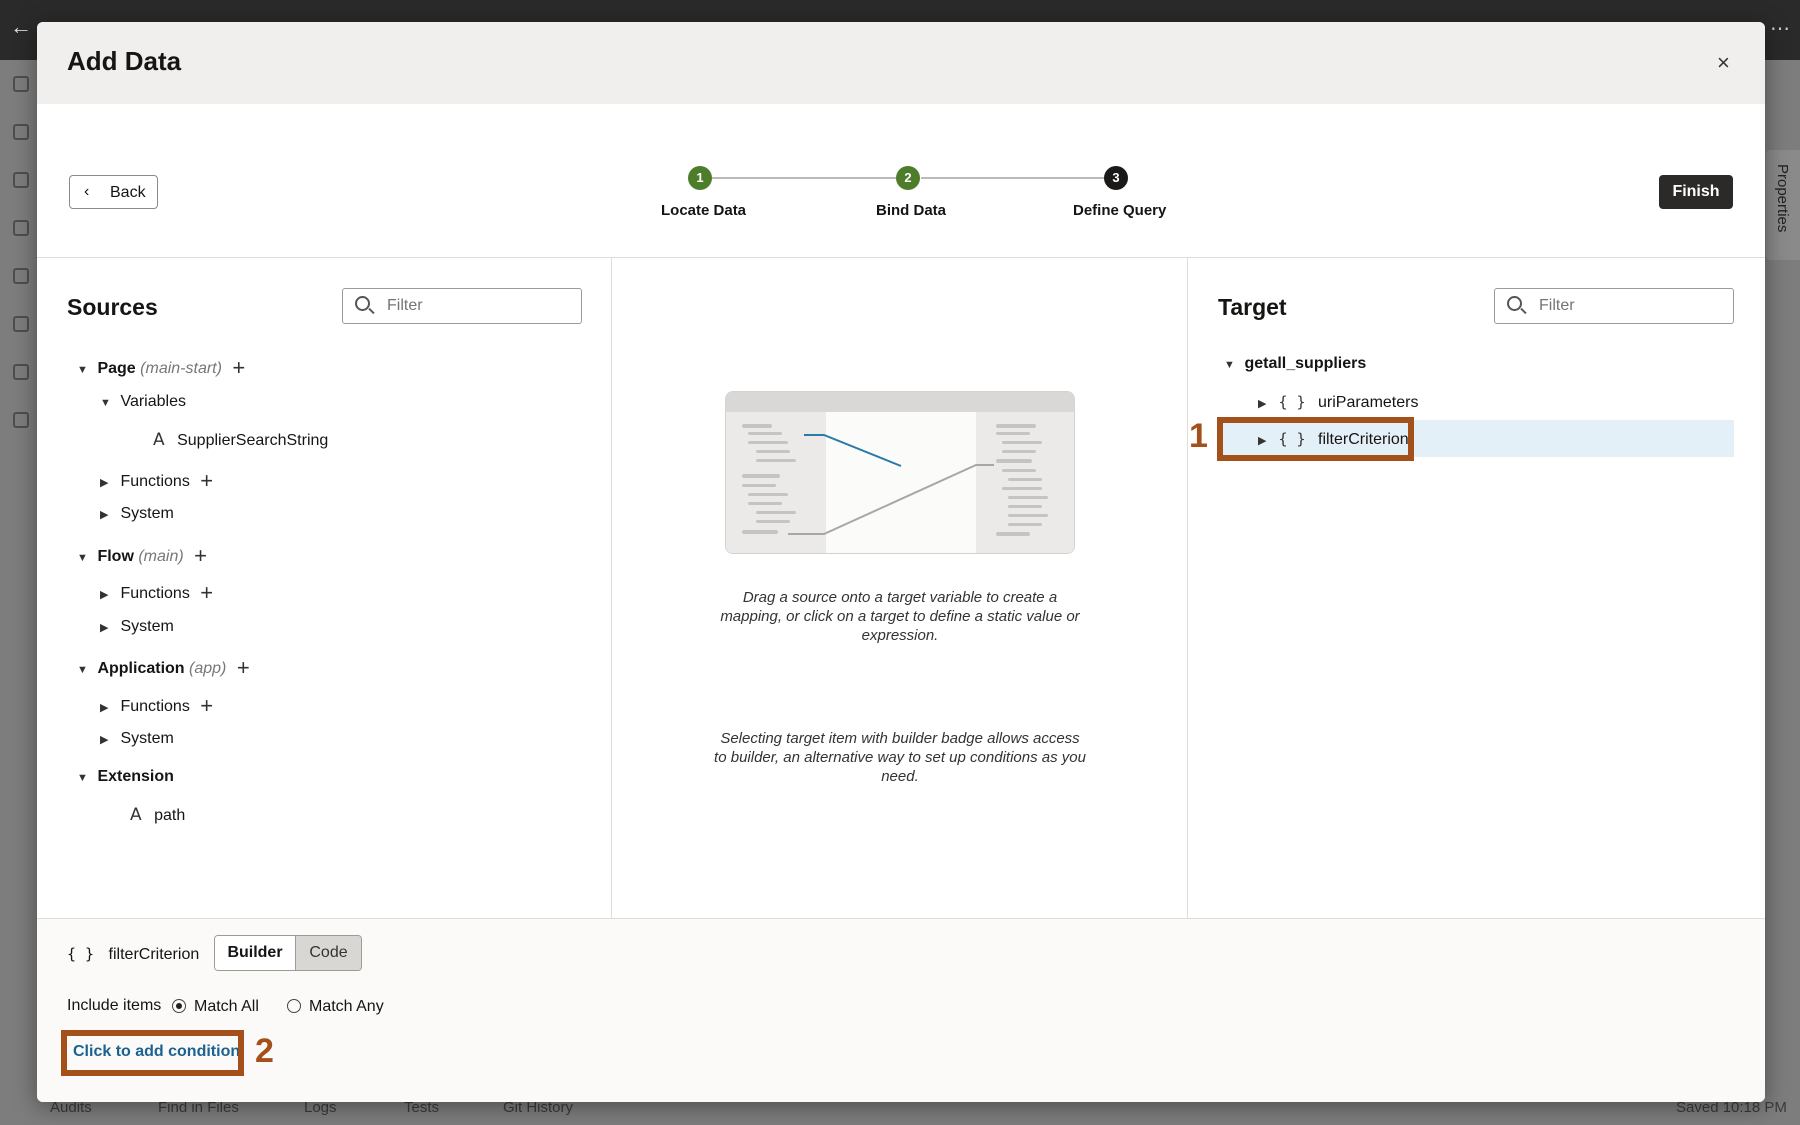 The height and width of the screenshot is (1125, 1800). I want to click on events-icon, so click(21, 132).